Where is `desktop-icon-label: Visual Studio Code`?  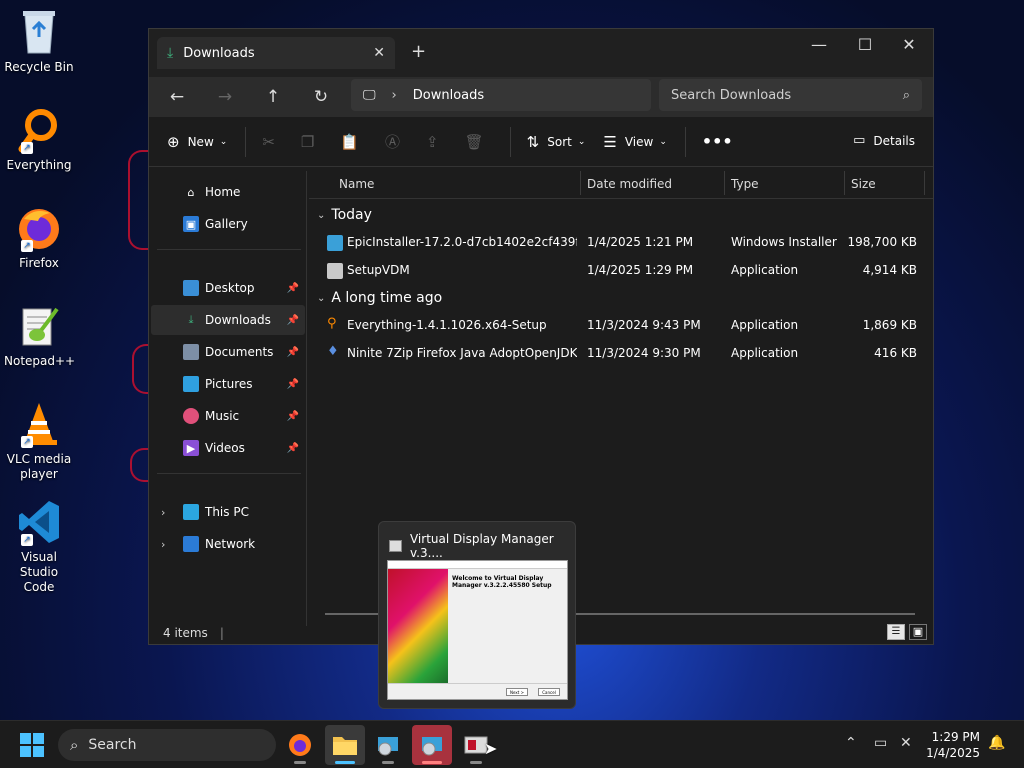 desktop-icon-label: Visual Studio Code is located at coordinates (39, 572).